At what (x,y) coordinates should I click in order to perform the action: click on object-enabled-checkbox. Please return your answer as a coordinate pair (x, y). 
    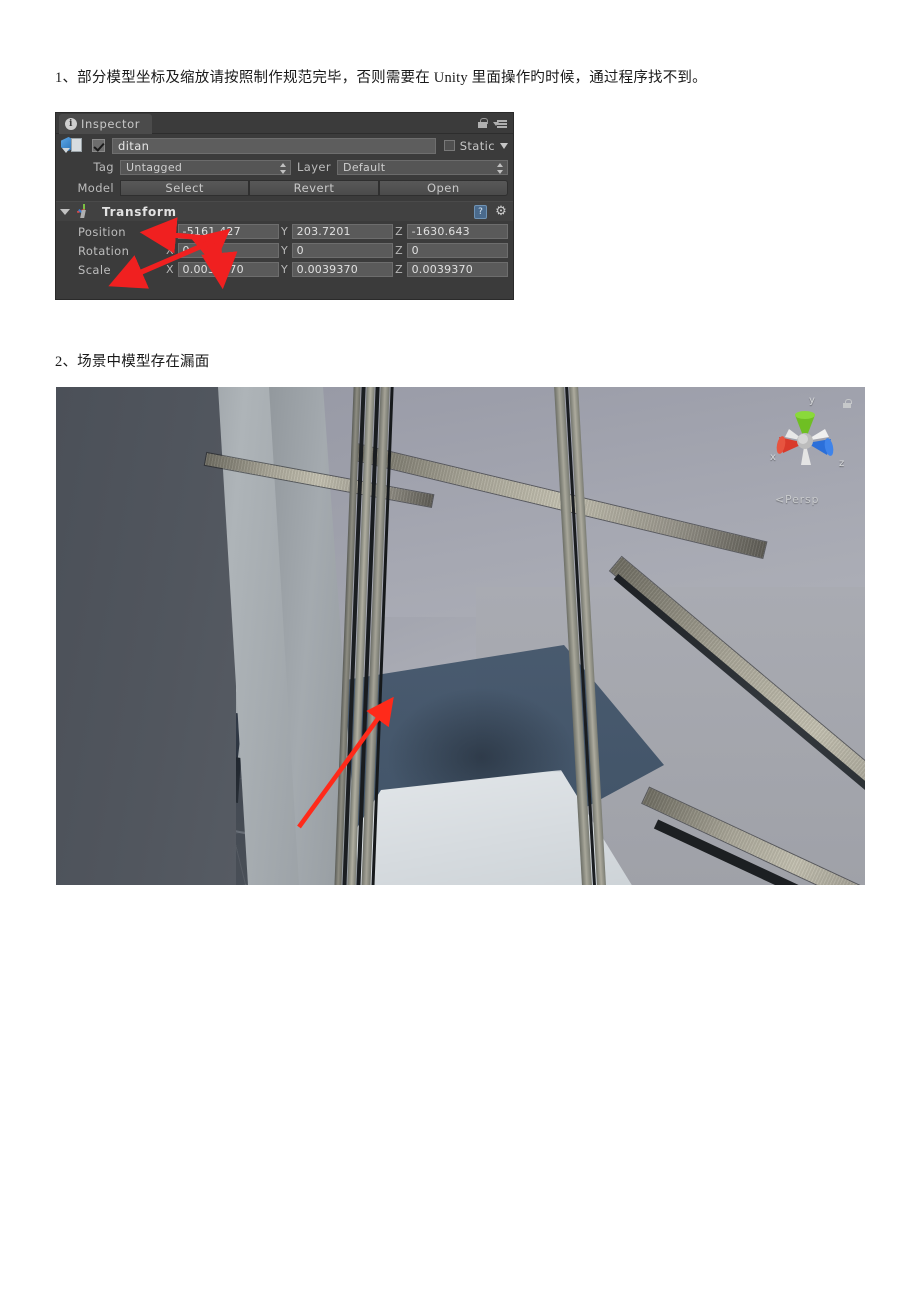
    Looking at the image, I should click on (98, 145).